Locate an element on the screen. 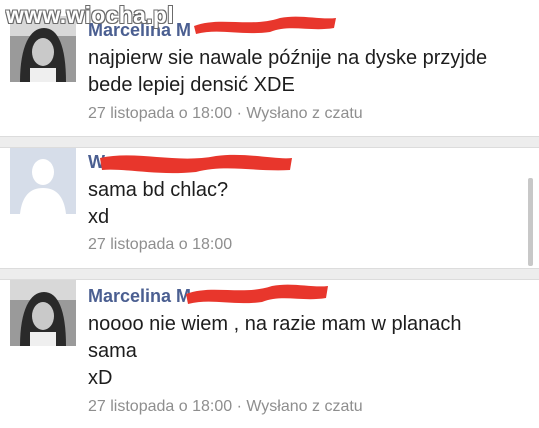  message-text: xd is located at coordinates (99, 217).